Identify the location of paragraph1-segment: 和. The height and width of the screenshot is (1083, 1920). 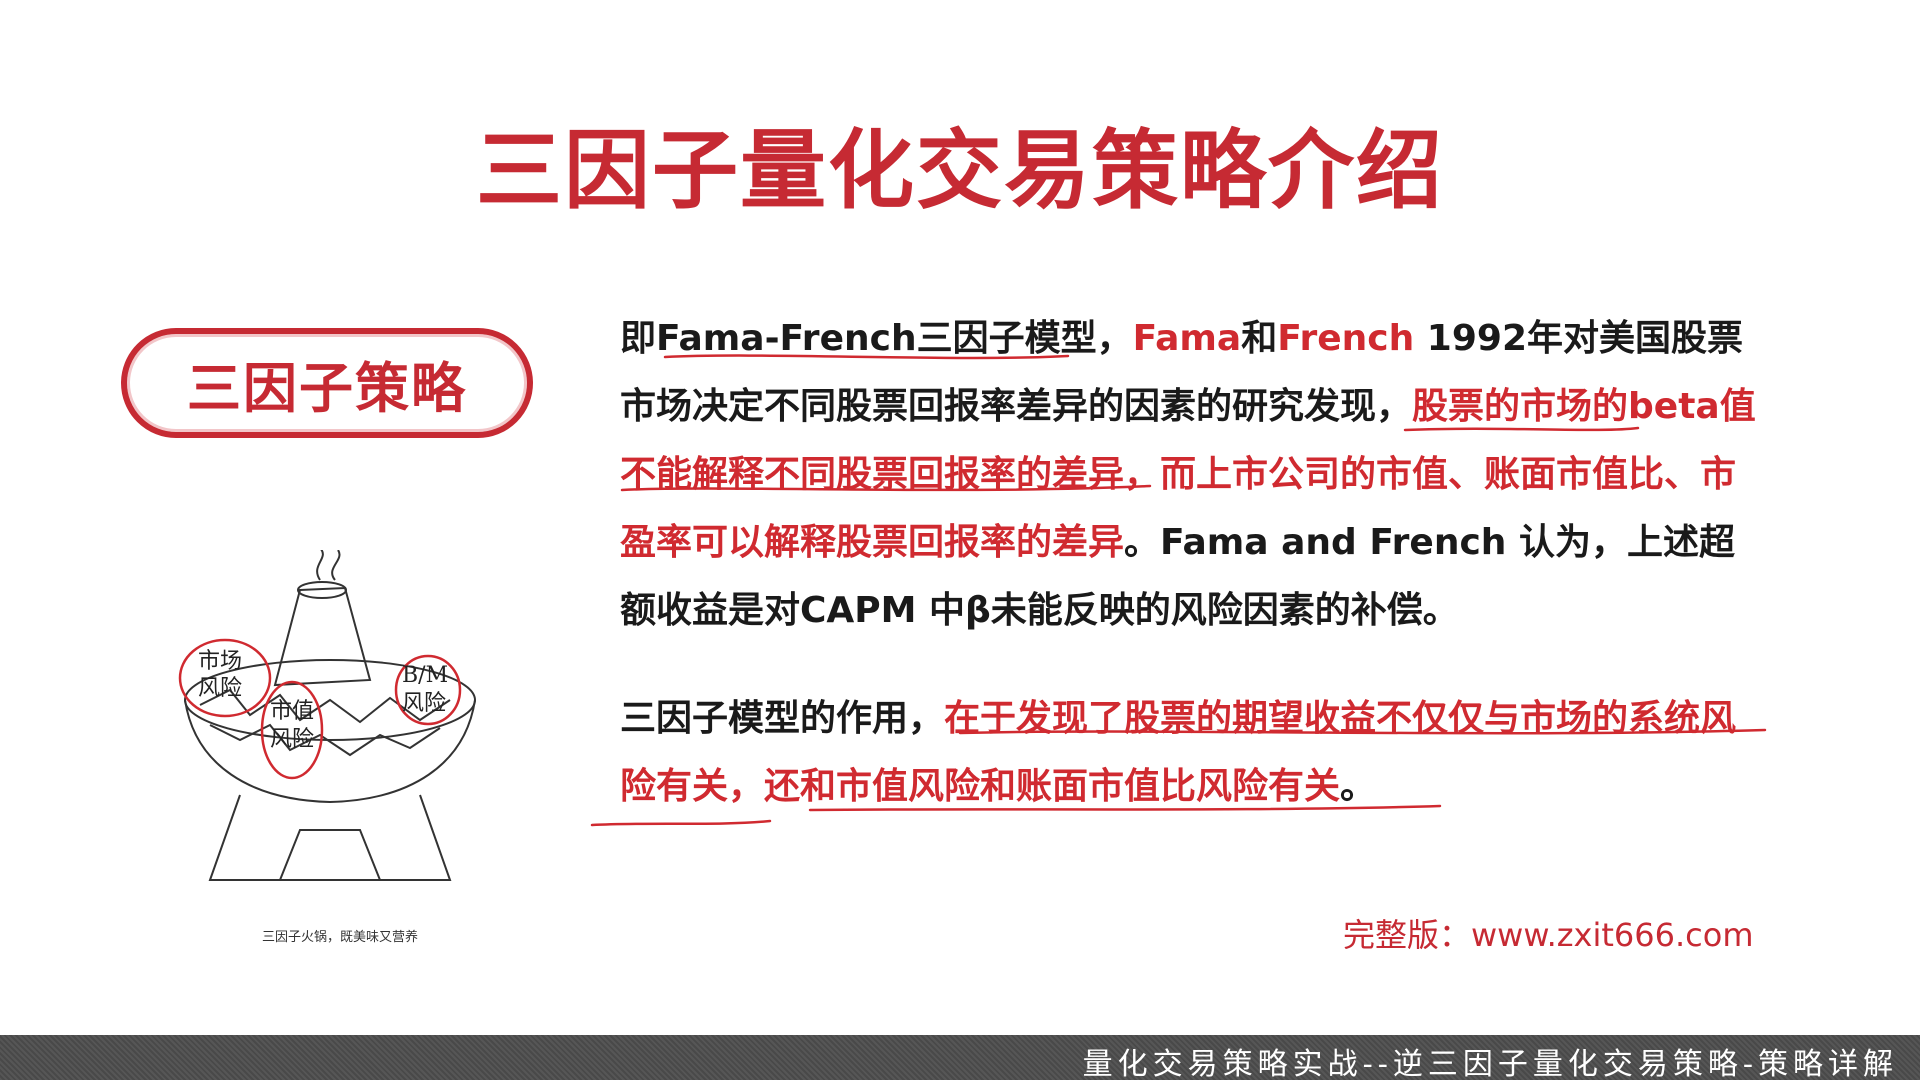
(1259, 338).